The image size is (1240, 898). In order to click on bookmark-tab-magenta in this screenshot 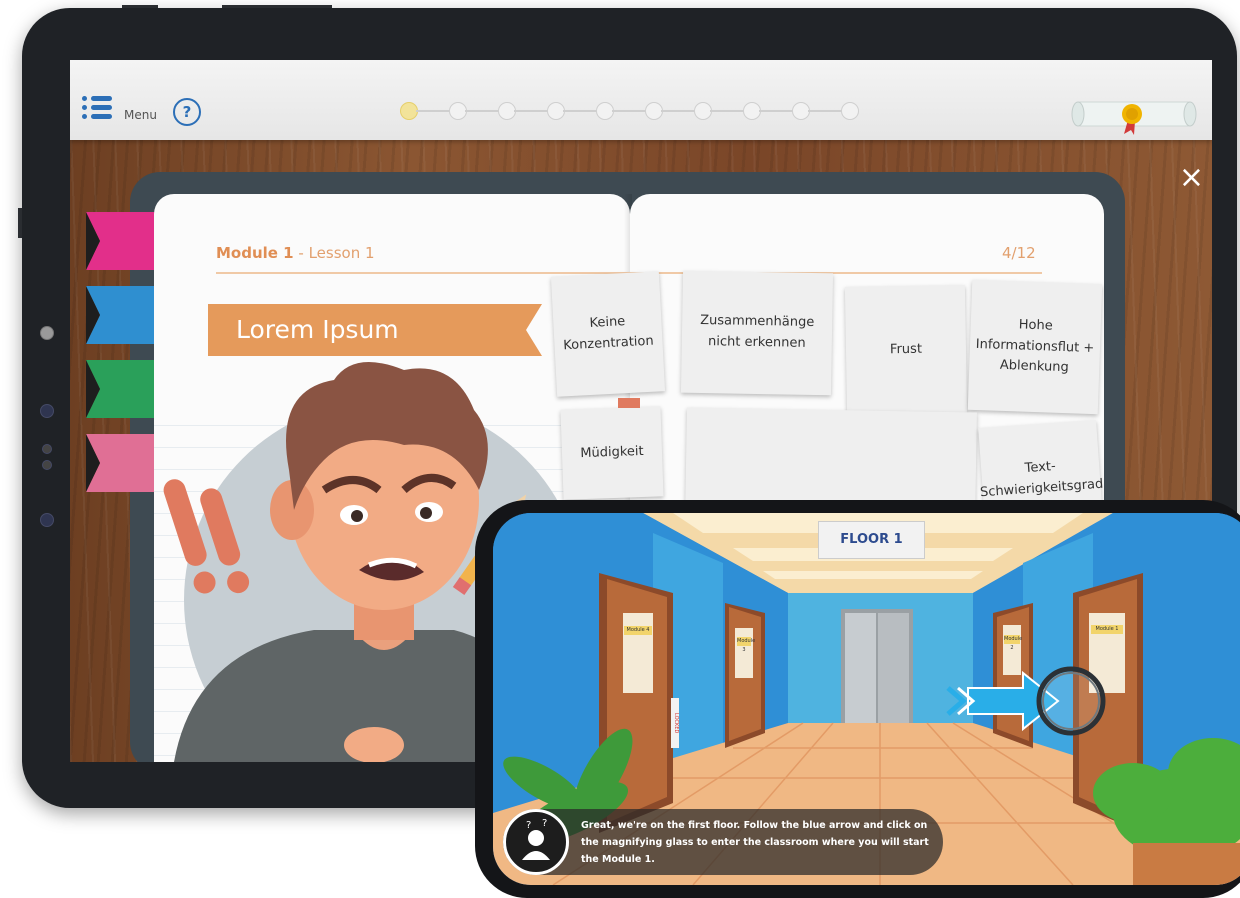, I will do `click(121, 241)`.